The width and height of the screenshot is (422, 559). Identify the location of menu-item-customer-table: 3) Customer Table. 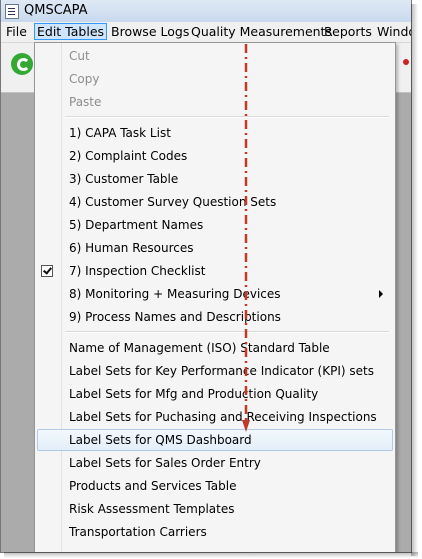
(214, 179).